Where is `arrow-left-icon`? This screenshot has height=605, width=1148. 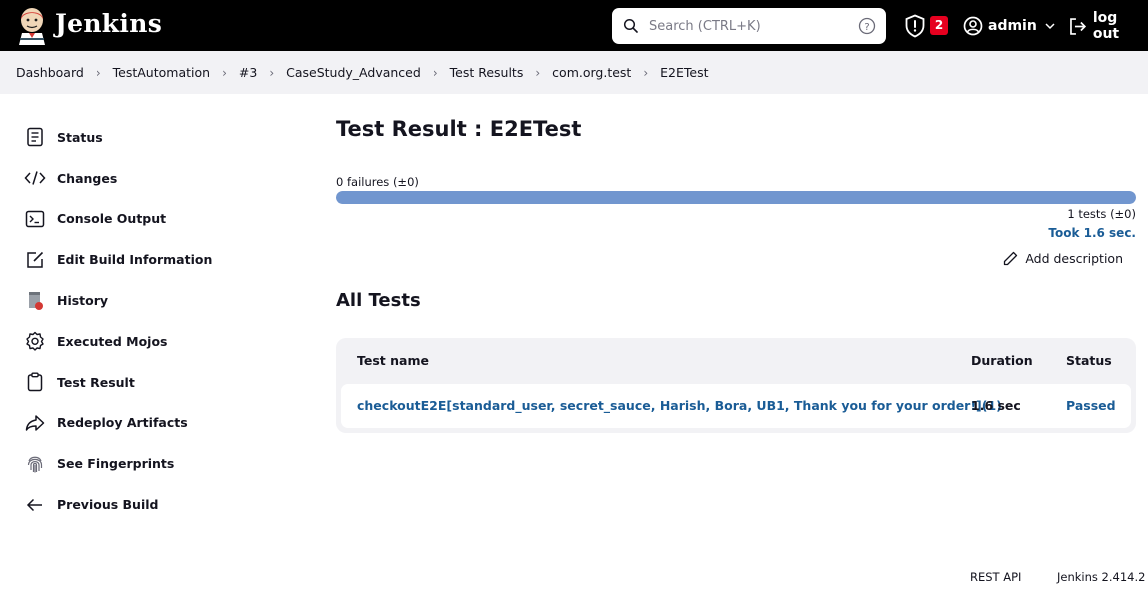 arrow-left-icon is located at coordinates (35, 505).